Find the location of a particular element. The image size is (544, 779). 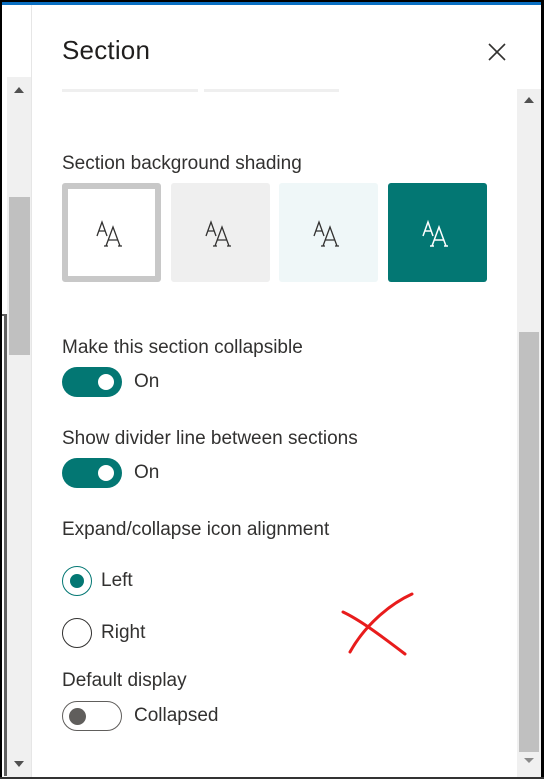

collapsible-state-text: On is located at coordinates (147, 381).